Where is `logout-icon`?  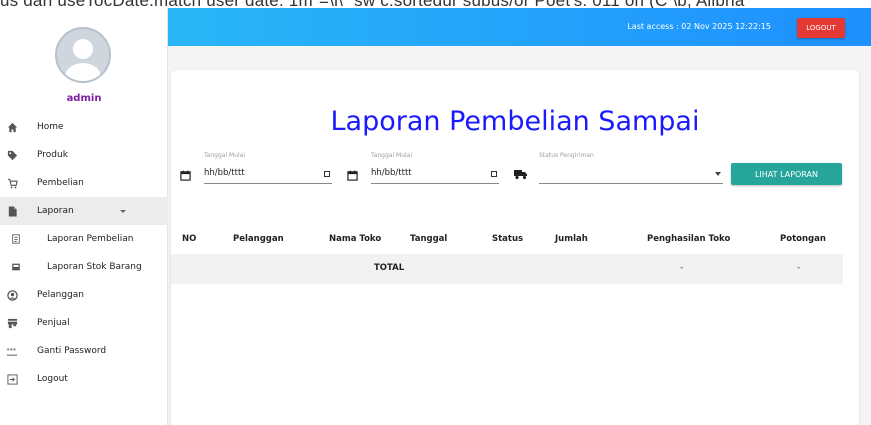
logout-icon is located at coordinates (12, 379).